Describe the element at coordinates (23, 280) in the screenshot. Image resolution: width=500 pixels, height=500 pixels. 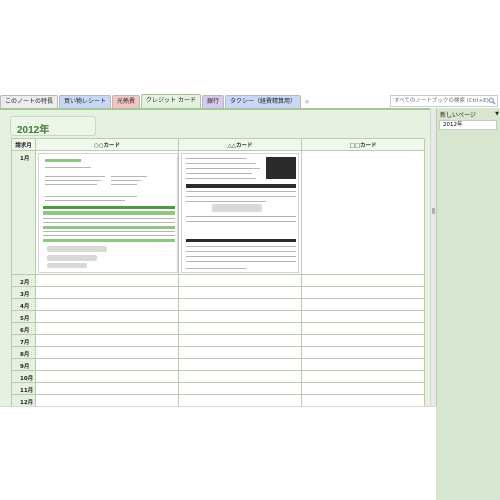
I see `month-label: 2月` at that location.